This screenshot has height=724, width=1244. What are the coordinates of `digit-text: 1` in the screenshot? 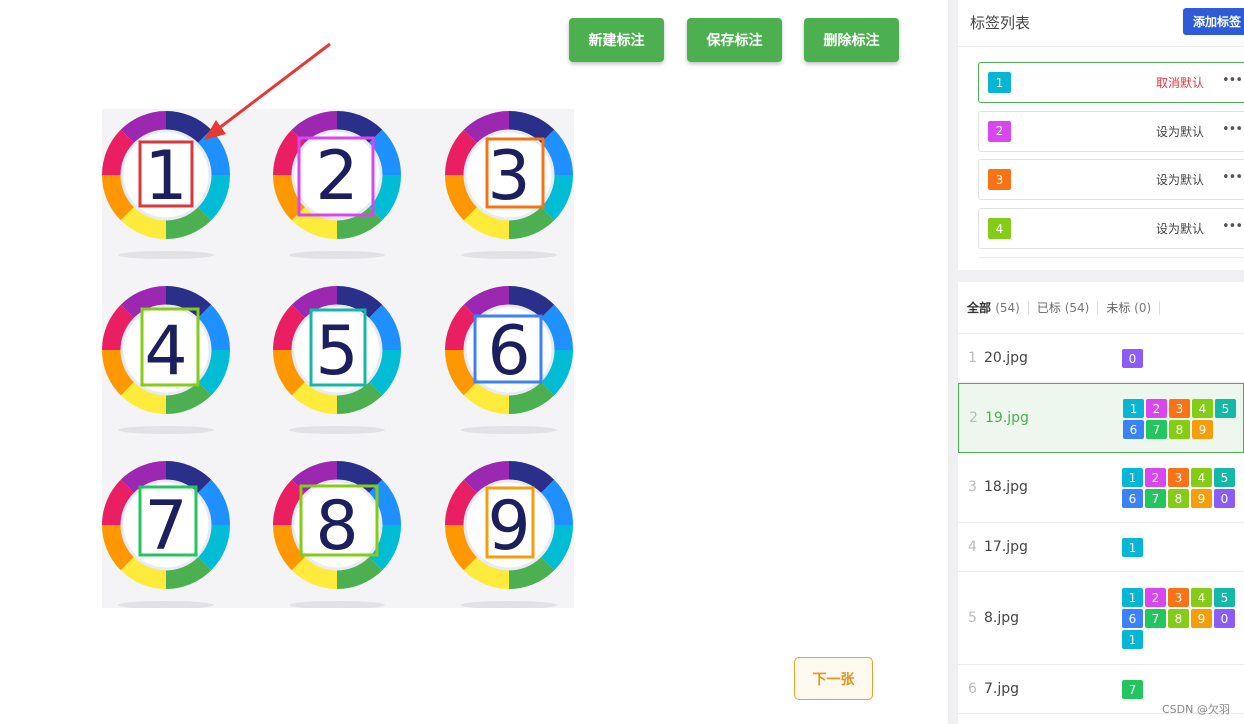 It's located at (165, 176).